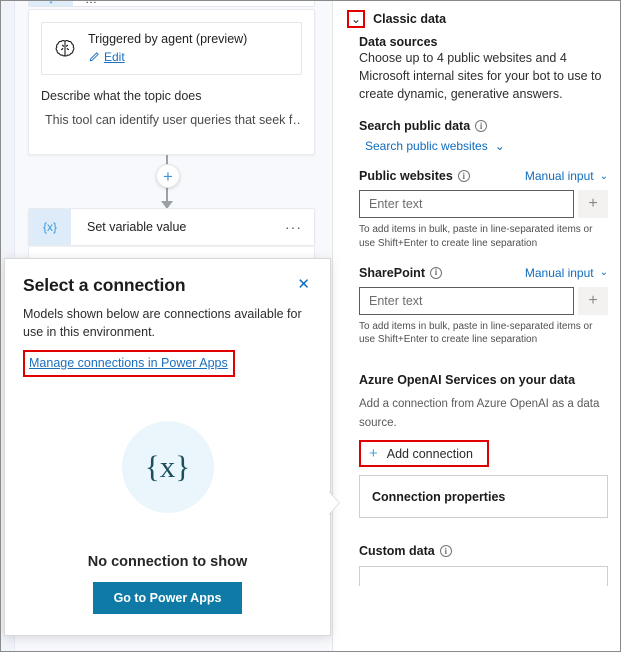 This screenshot has width=621, height=652. What do you see at coordinates (477, 19) in the screenshot?
I see `classic-data-header: ⌄ Classic data` at bounding box center [477, 19].